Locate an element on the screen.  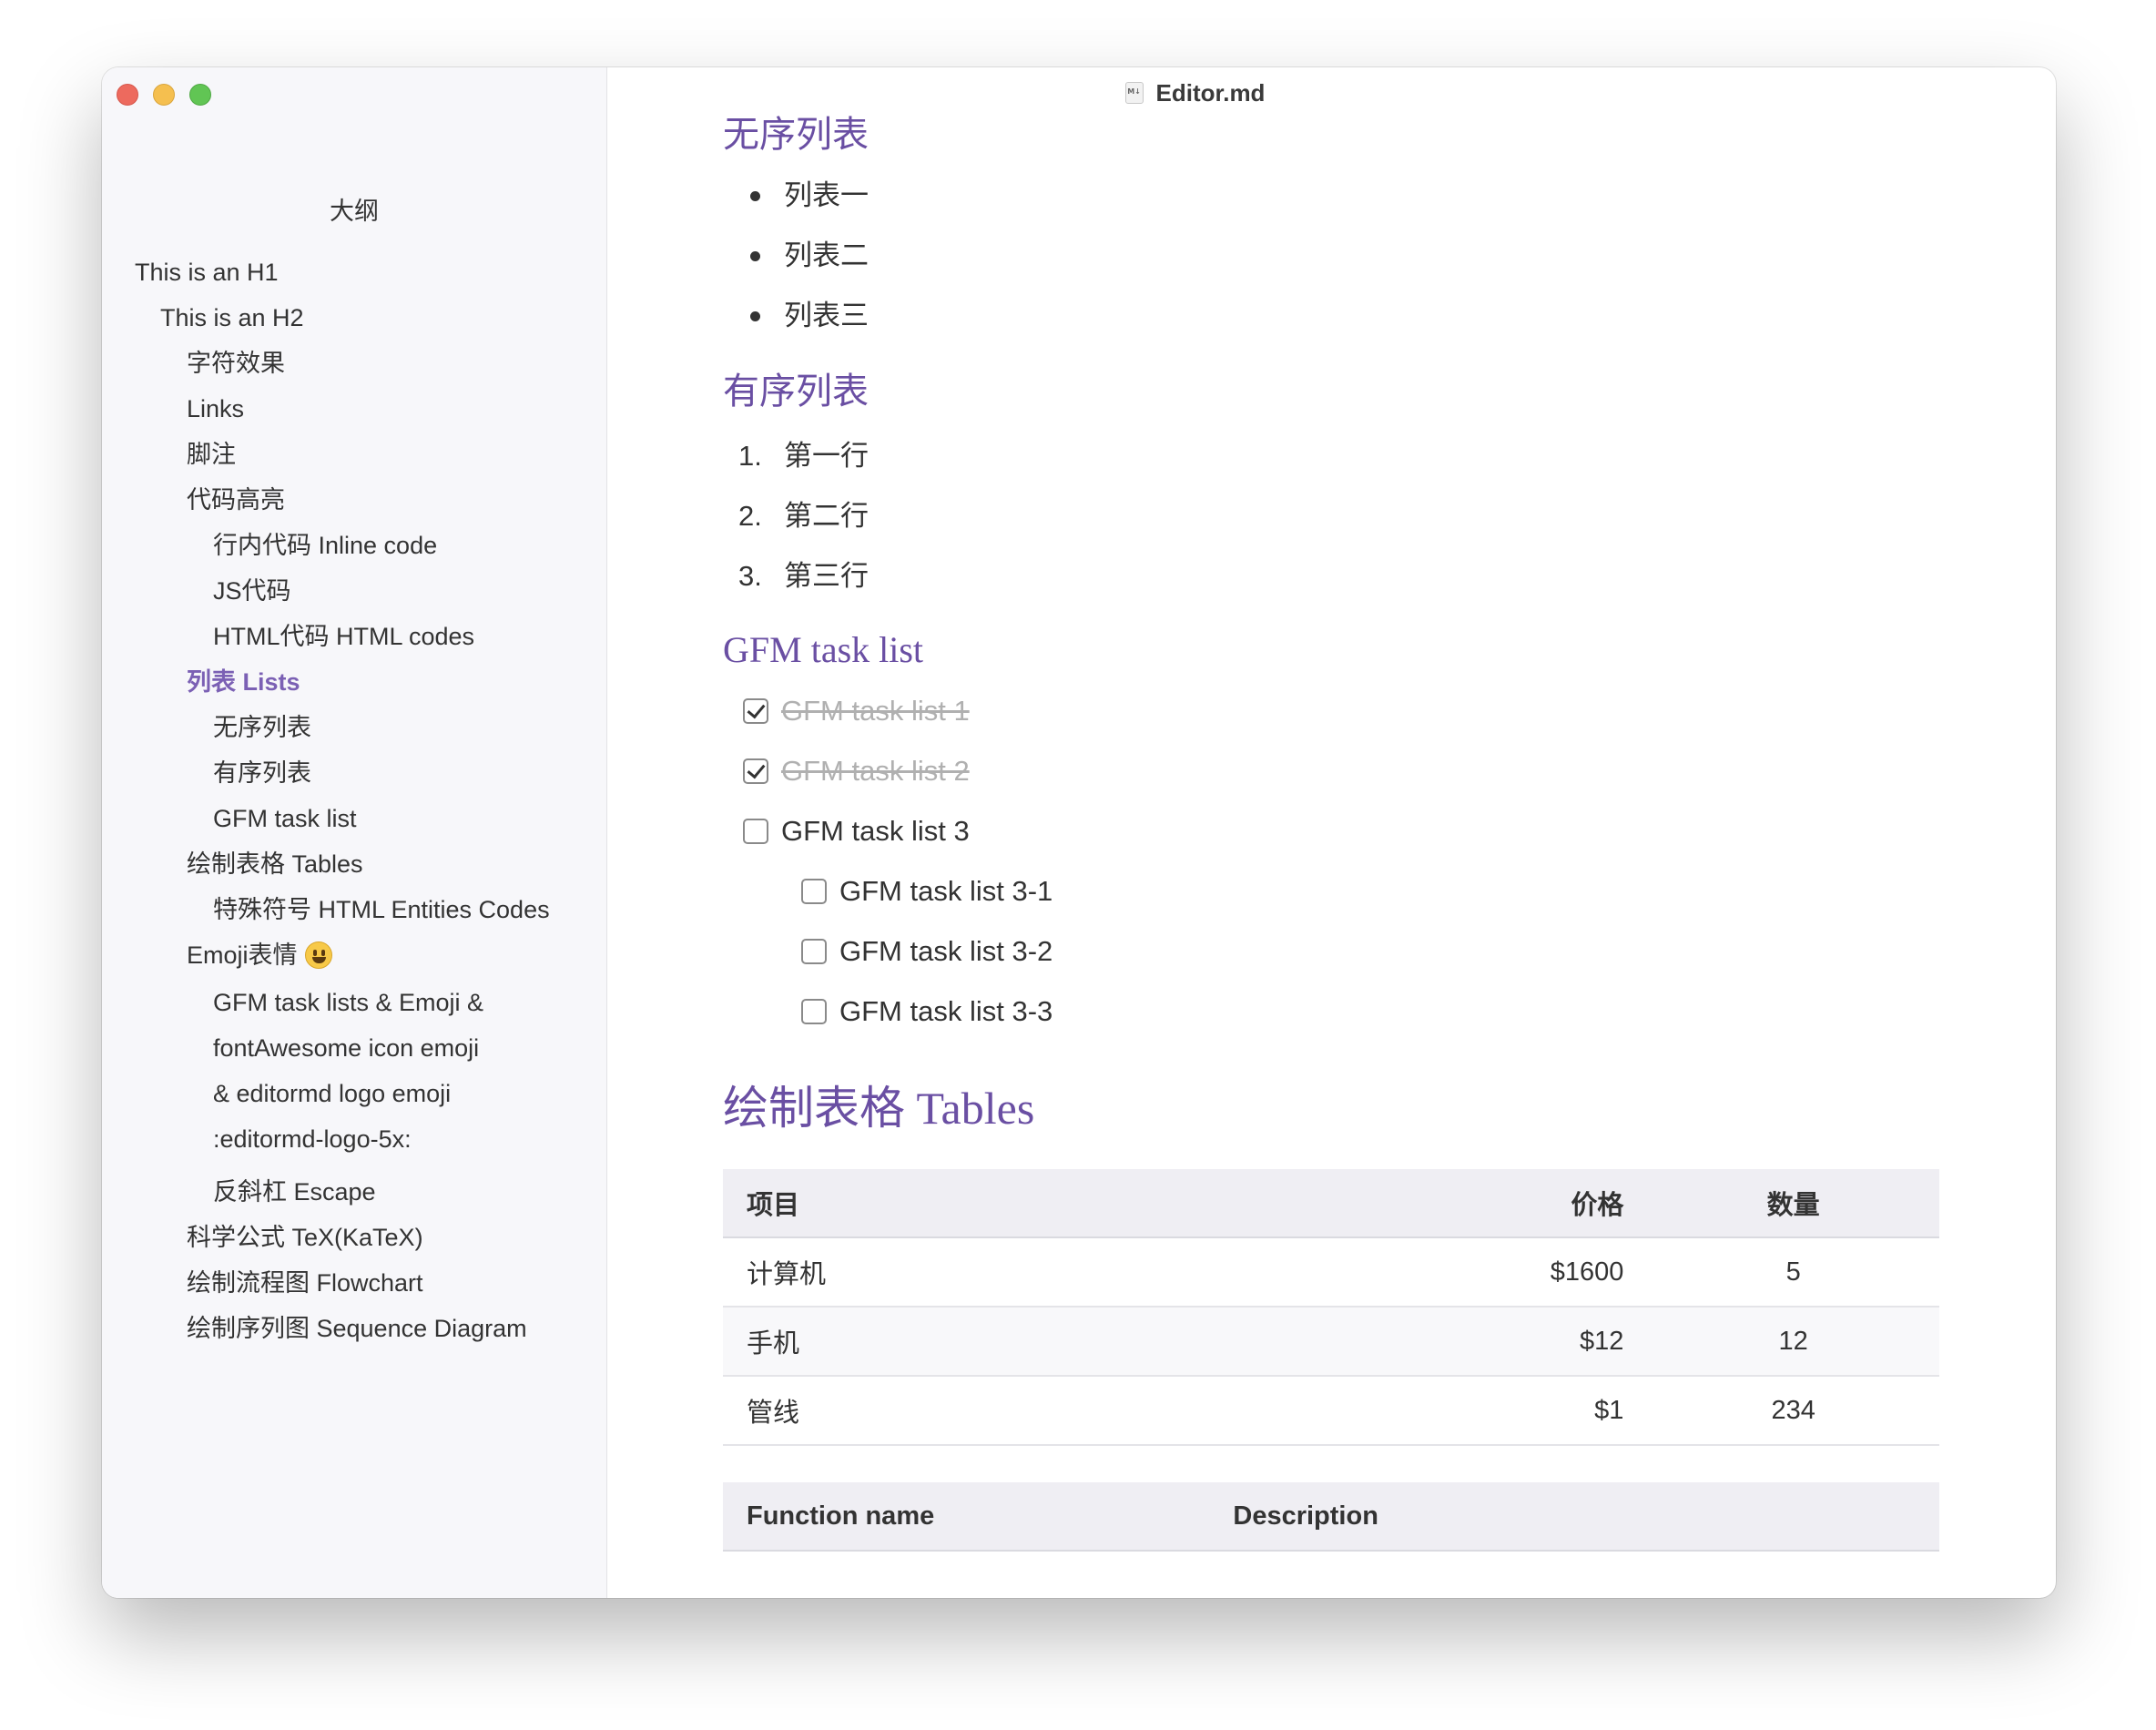
table-header-row: 项目 价格 数量 is located at coordinates (1331, 1203).